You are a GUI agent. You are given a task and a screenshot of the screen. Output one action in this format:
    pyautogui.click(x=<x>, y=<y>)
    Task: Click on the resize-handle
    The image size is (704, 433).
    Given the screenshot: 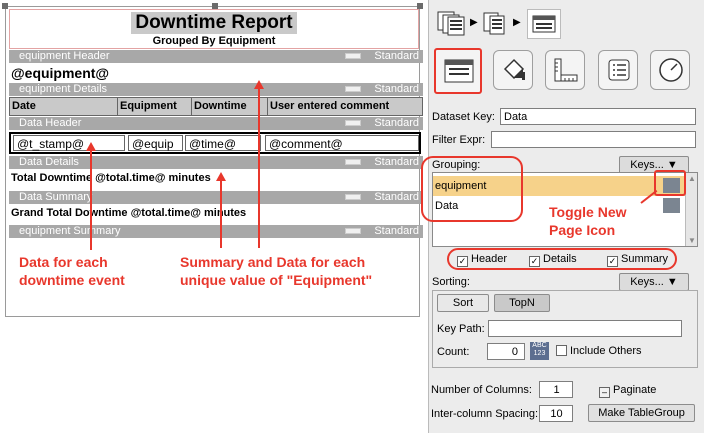 What is the action you would take?
    pyautogui.click(x=5, y=6)
    